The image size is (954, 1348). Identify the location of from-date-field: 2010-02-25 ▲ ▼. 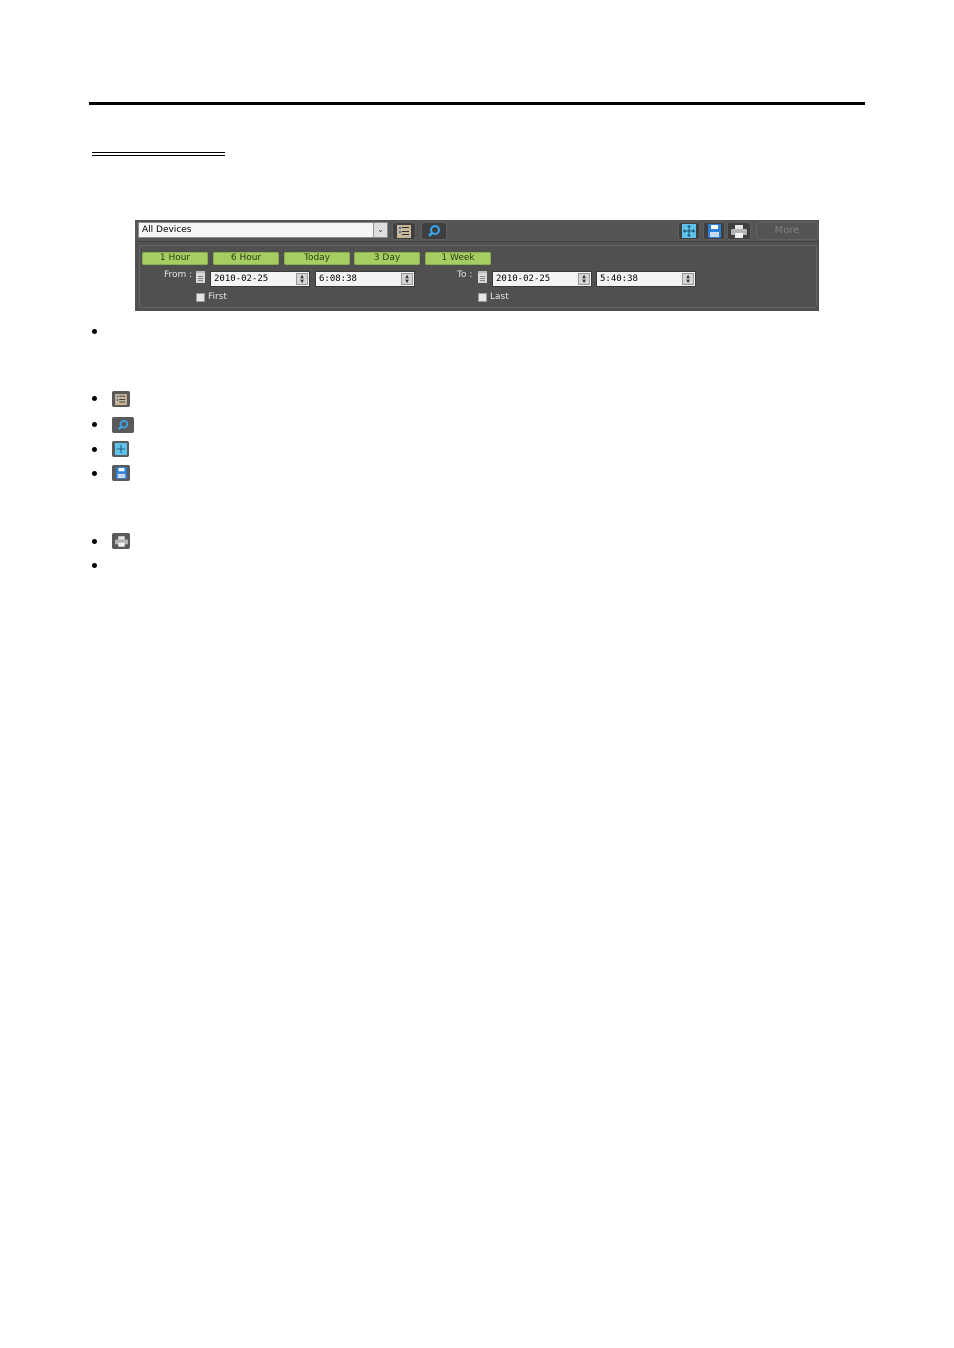
(260, 279).